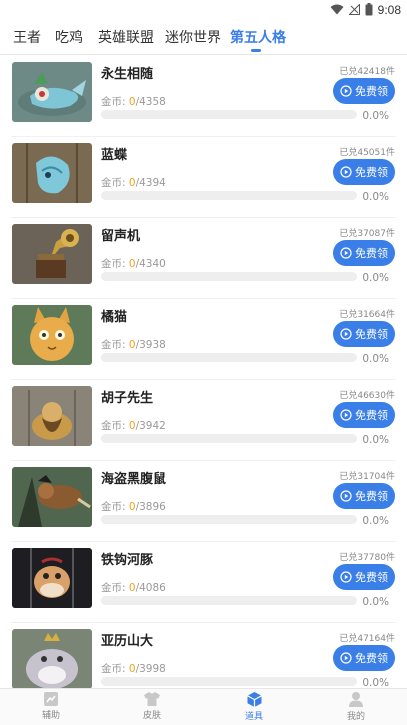  Describe the element at coordinates (367, 558) in the screenshot. I see `redeemed-count: 已兑37780件` at that location.